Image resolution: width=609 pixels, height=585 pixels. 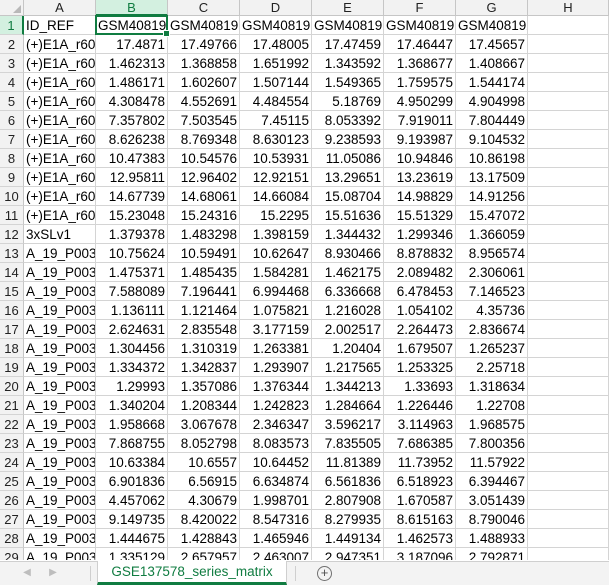 I want to click on cell-f20: 1.33693, so click(x=420, y=386).